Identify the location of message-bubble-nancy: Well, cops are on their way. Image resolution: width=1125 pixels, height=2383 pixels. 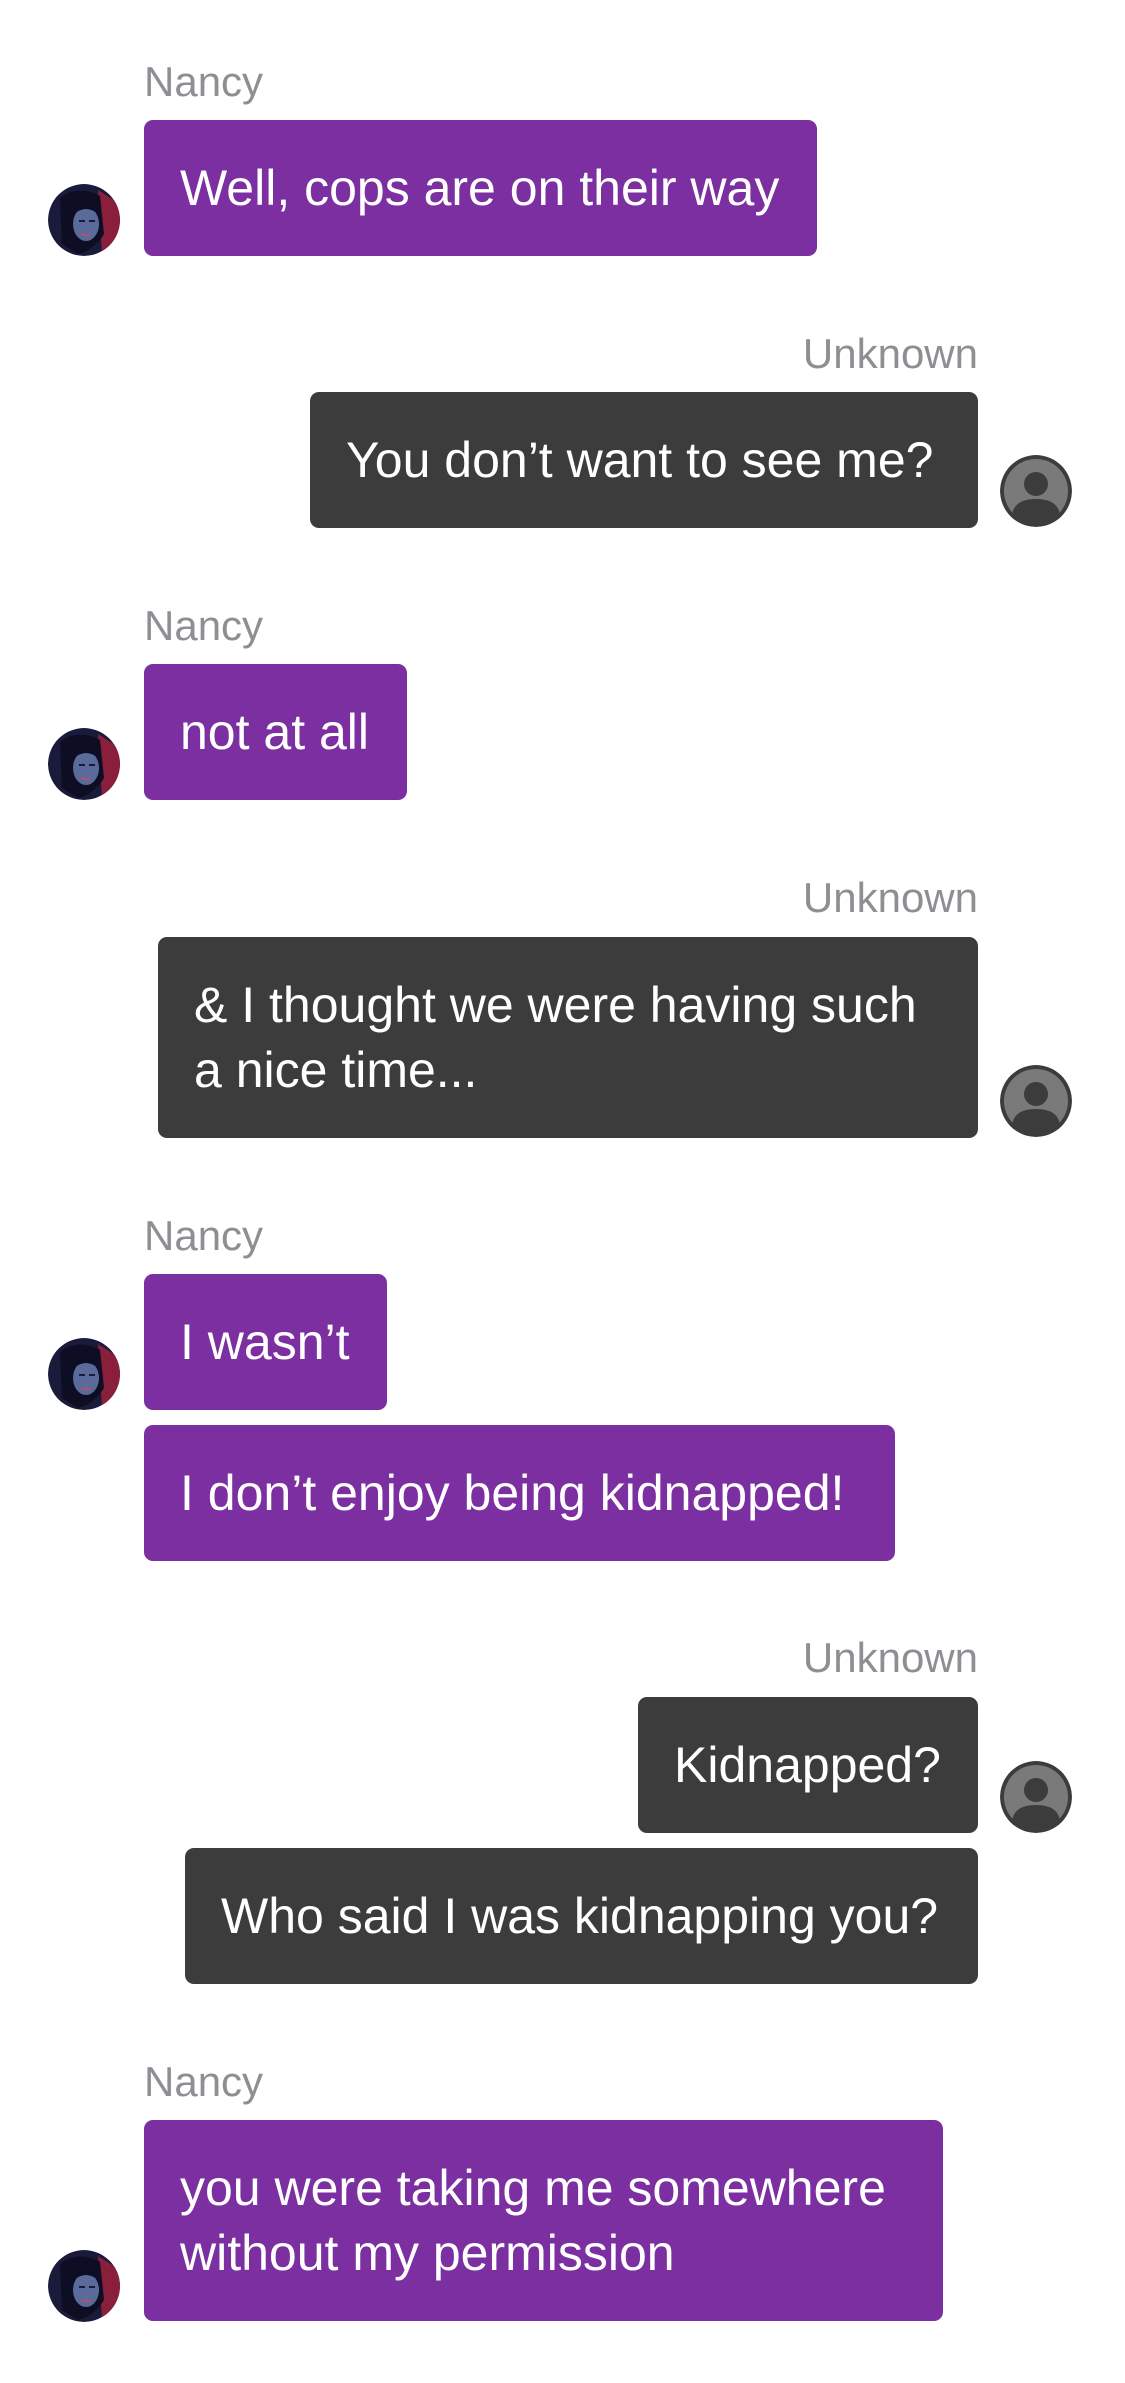
(480, 188).